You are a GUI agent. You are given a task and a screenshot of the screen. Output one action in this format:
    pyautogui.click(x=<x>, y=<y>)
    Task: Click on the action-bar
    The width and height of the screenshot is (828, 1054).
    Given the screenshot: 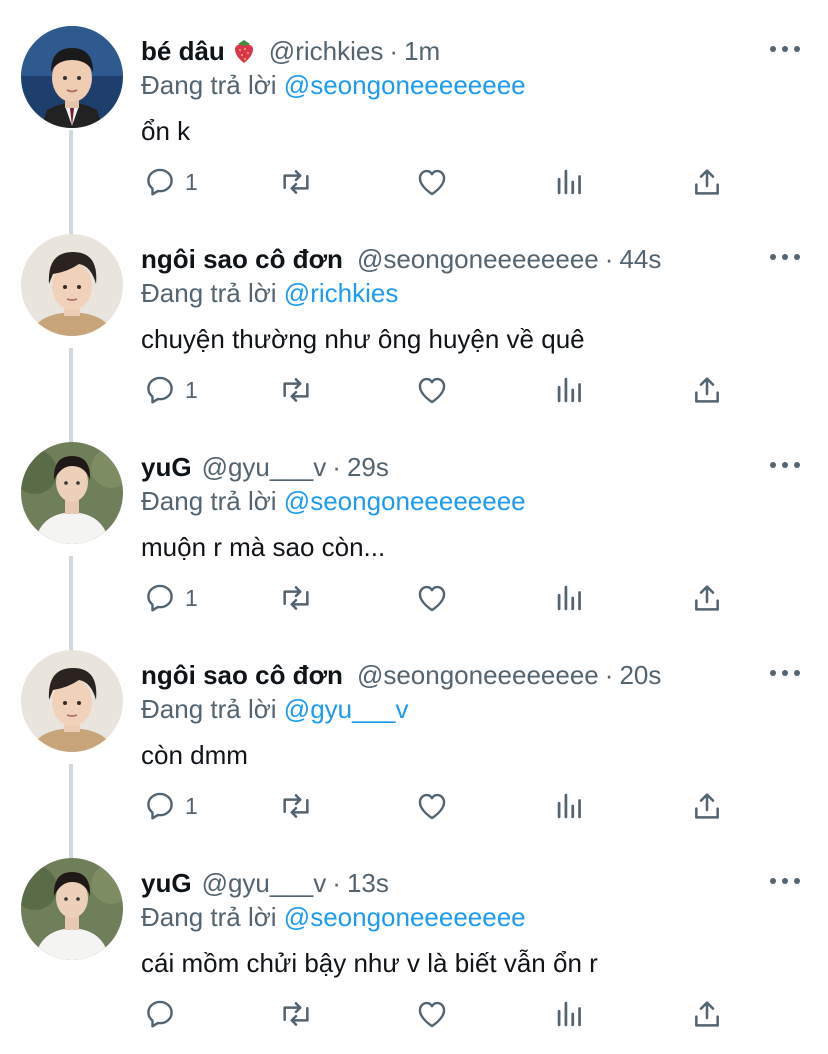 What is the action you would take?
    pyautogui.click(x=441, y=1014)
    